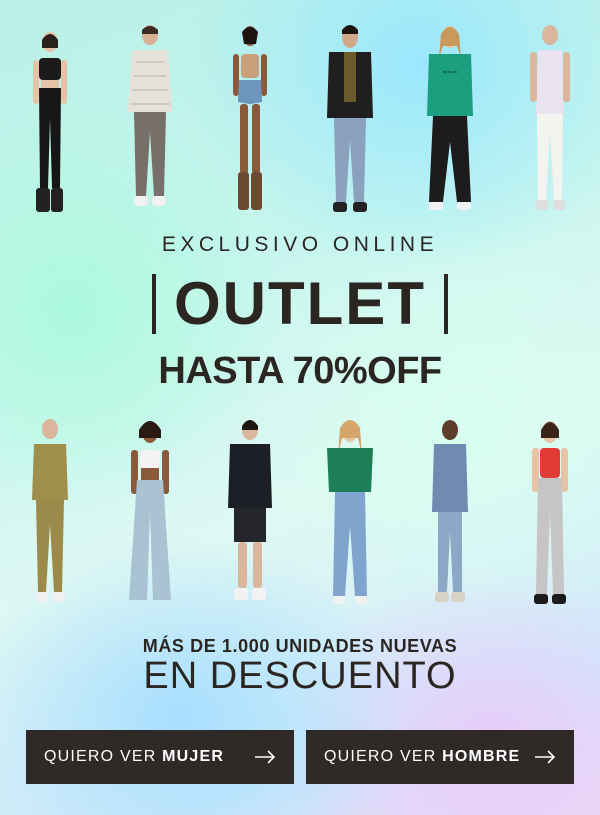 Image resolution: width=600 pixels, height=815 pixels. I want to click on title-block: OUTLET, so click(300, 304).